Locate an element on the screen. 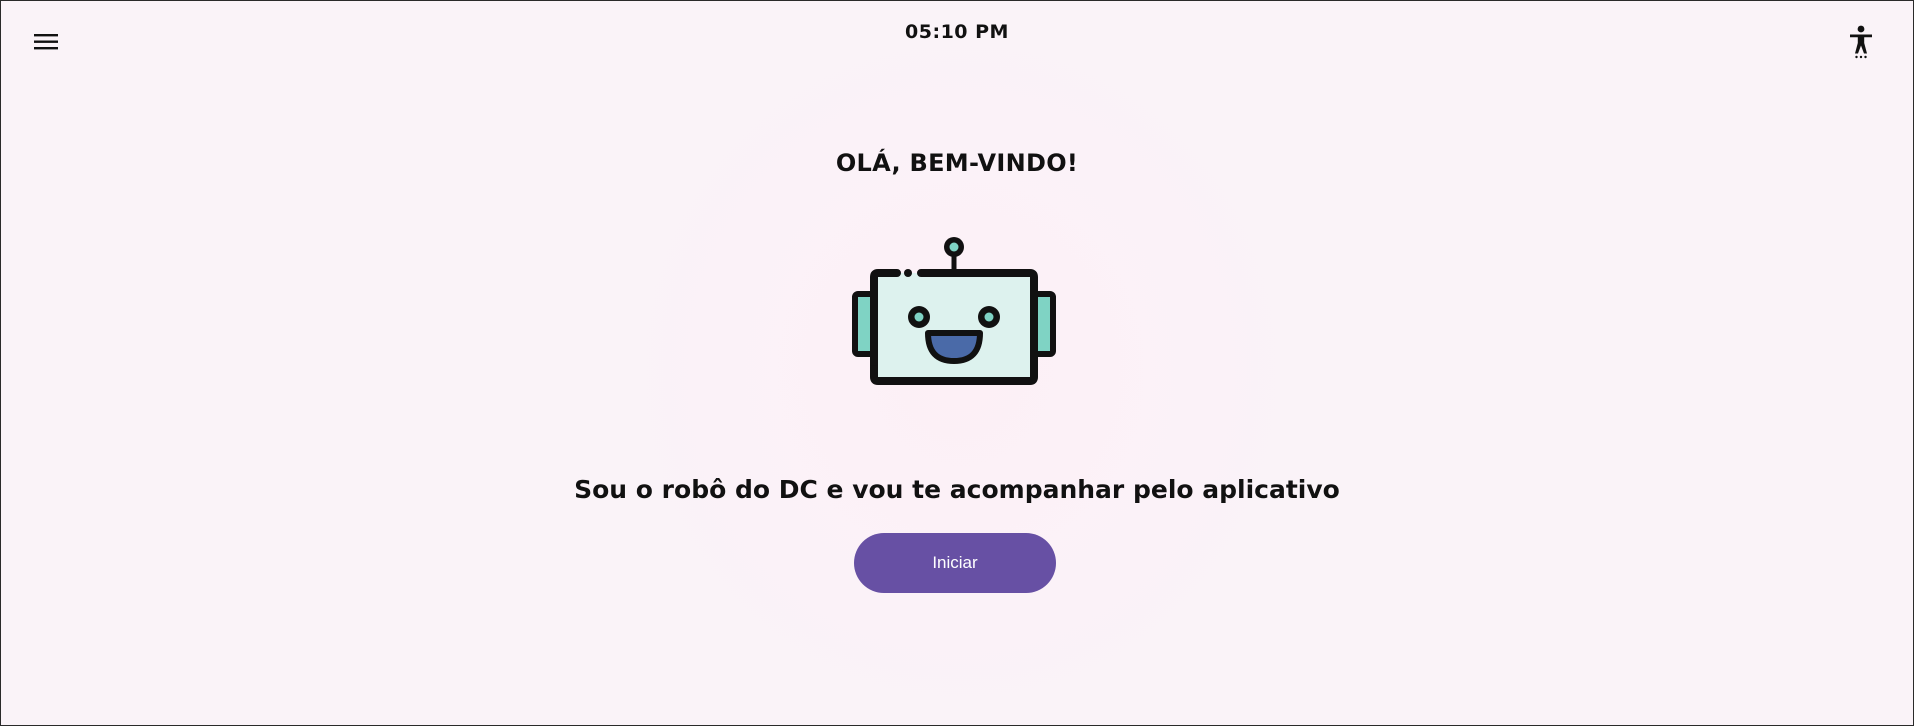 This screenshot has height=726, width=1914. accessibility-icon is located at coordinates (1861, 42).